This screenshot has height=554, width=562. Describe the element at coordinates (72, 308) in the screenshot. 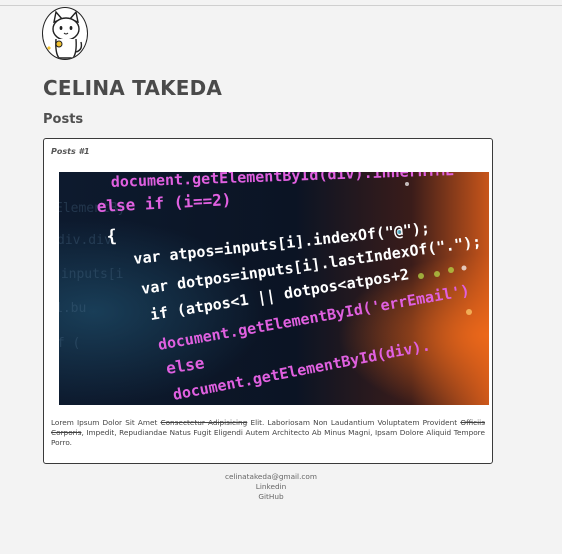

I see `svg-text: 1.bu` at that location.